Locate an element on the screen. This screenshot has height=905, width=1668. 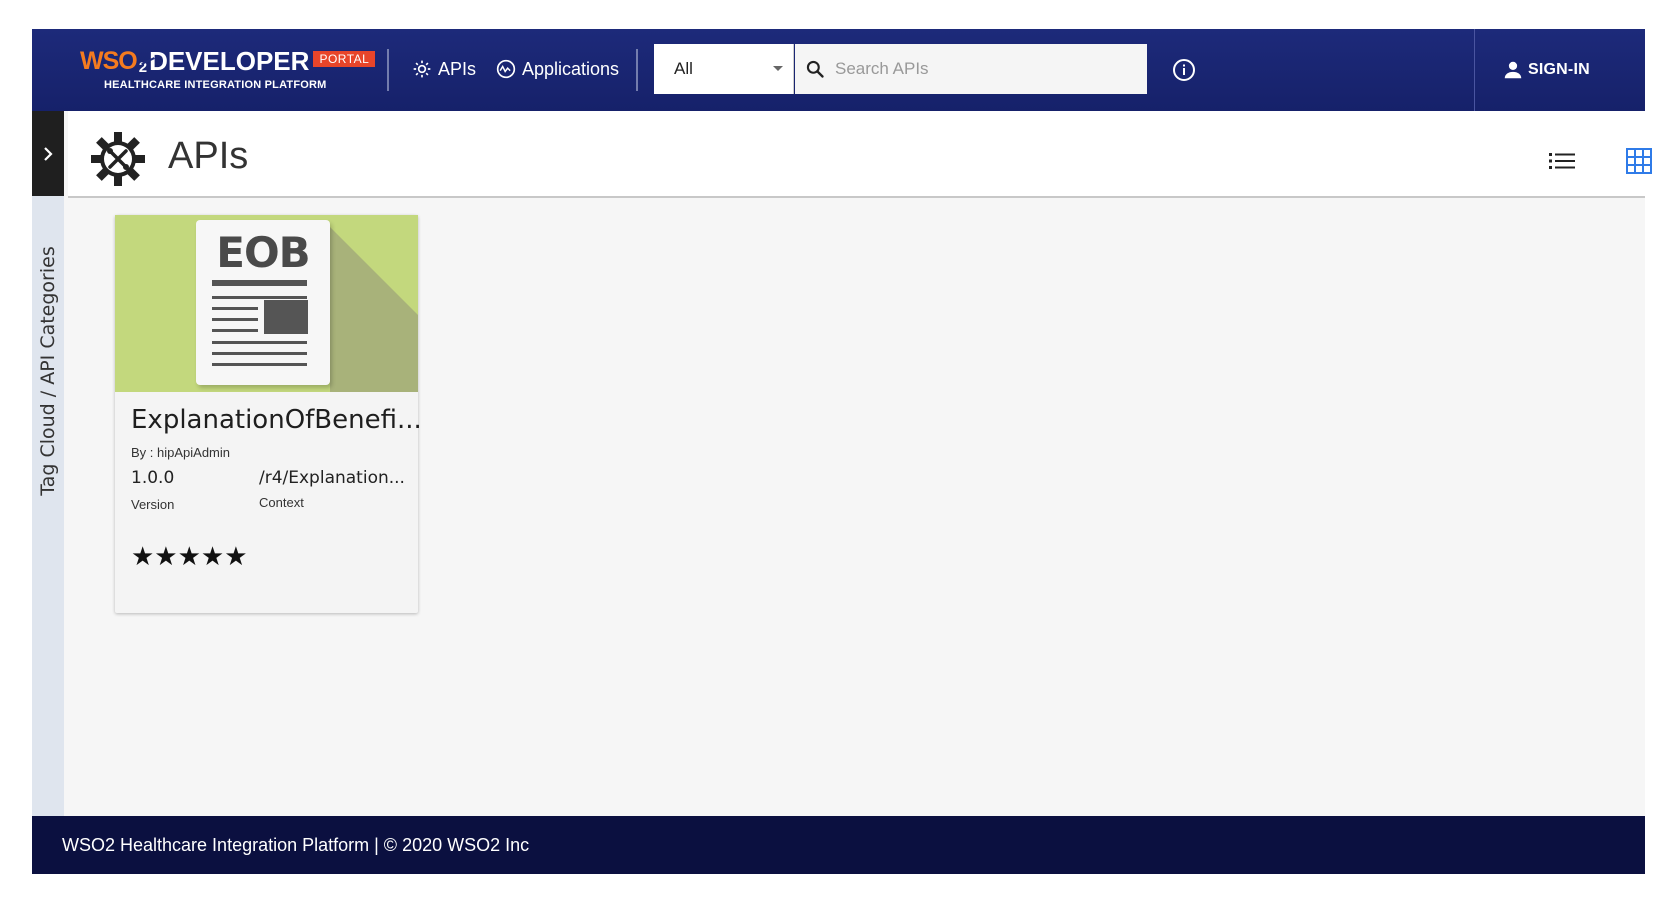
api-version: 1.0.0 is located at coordinates (153, 478).